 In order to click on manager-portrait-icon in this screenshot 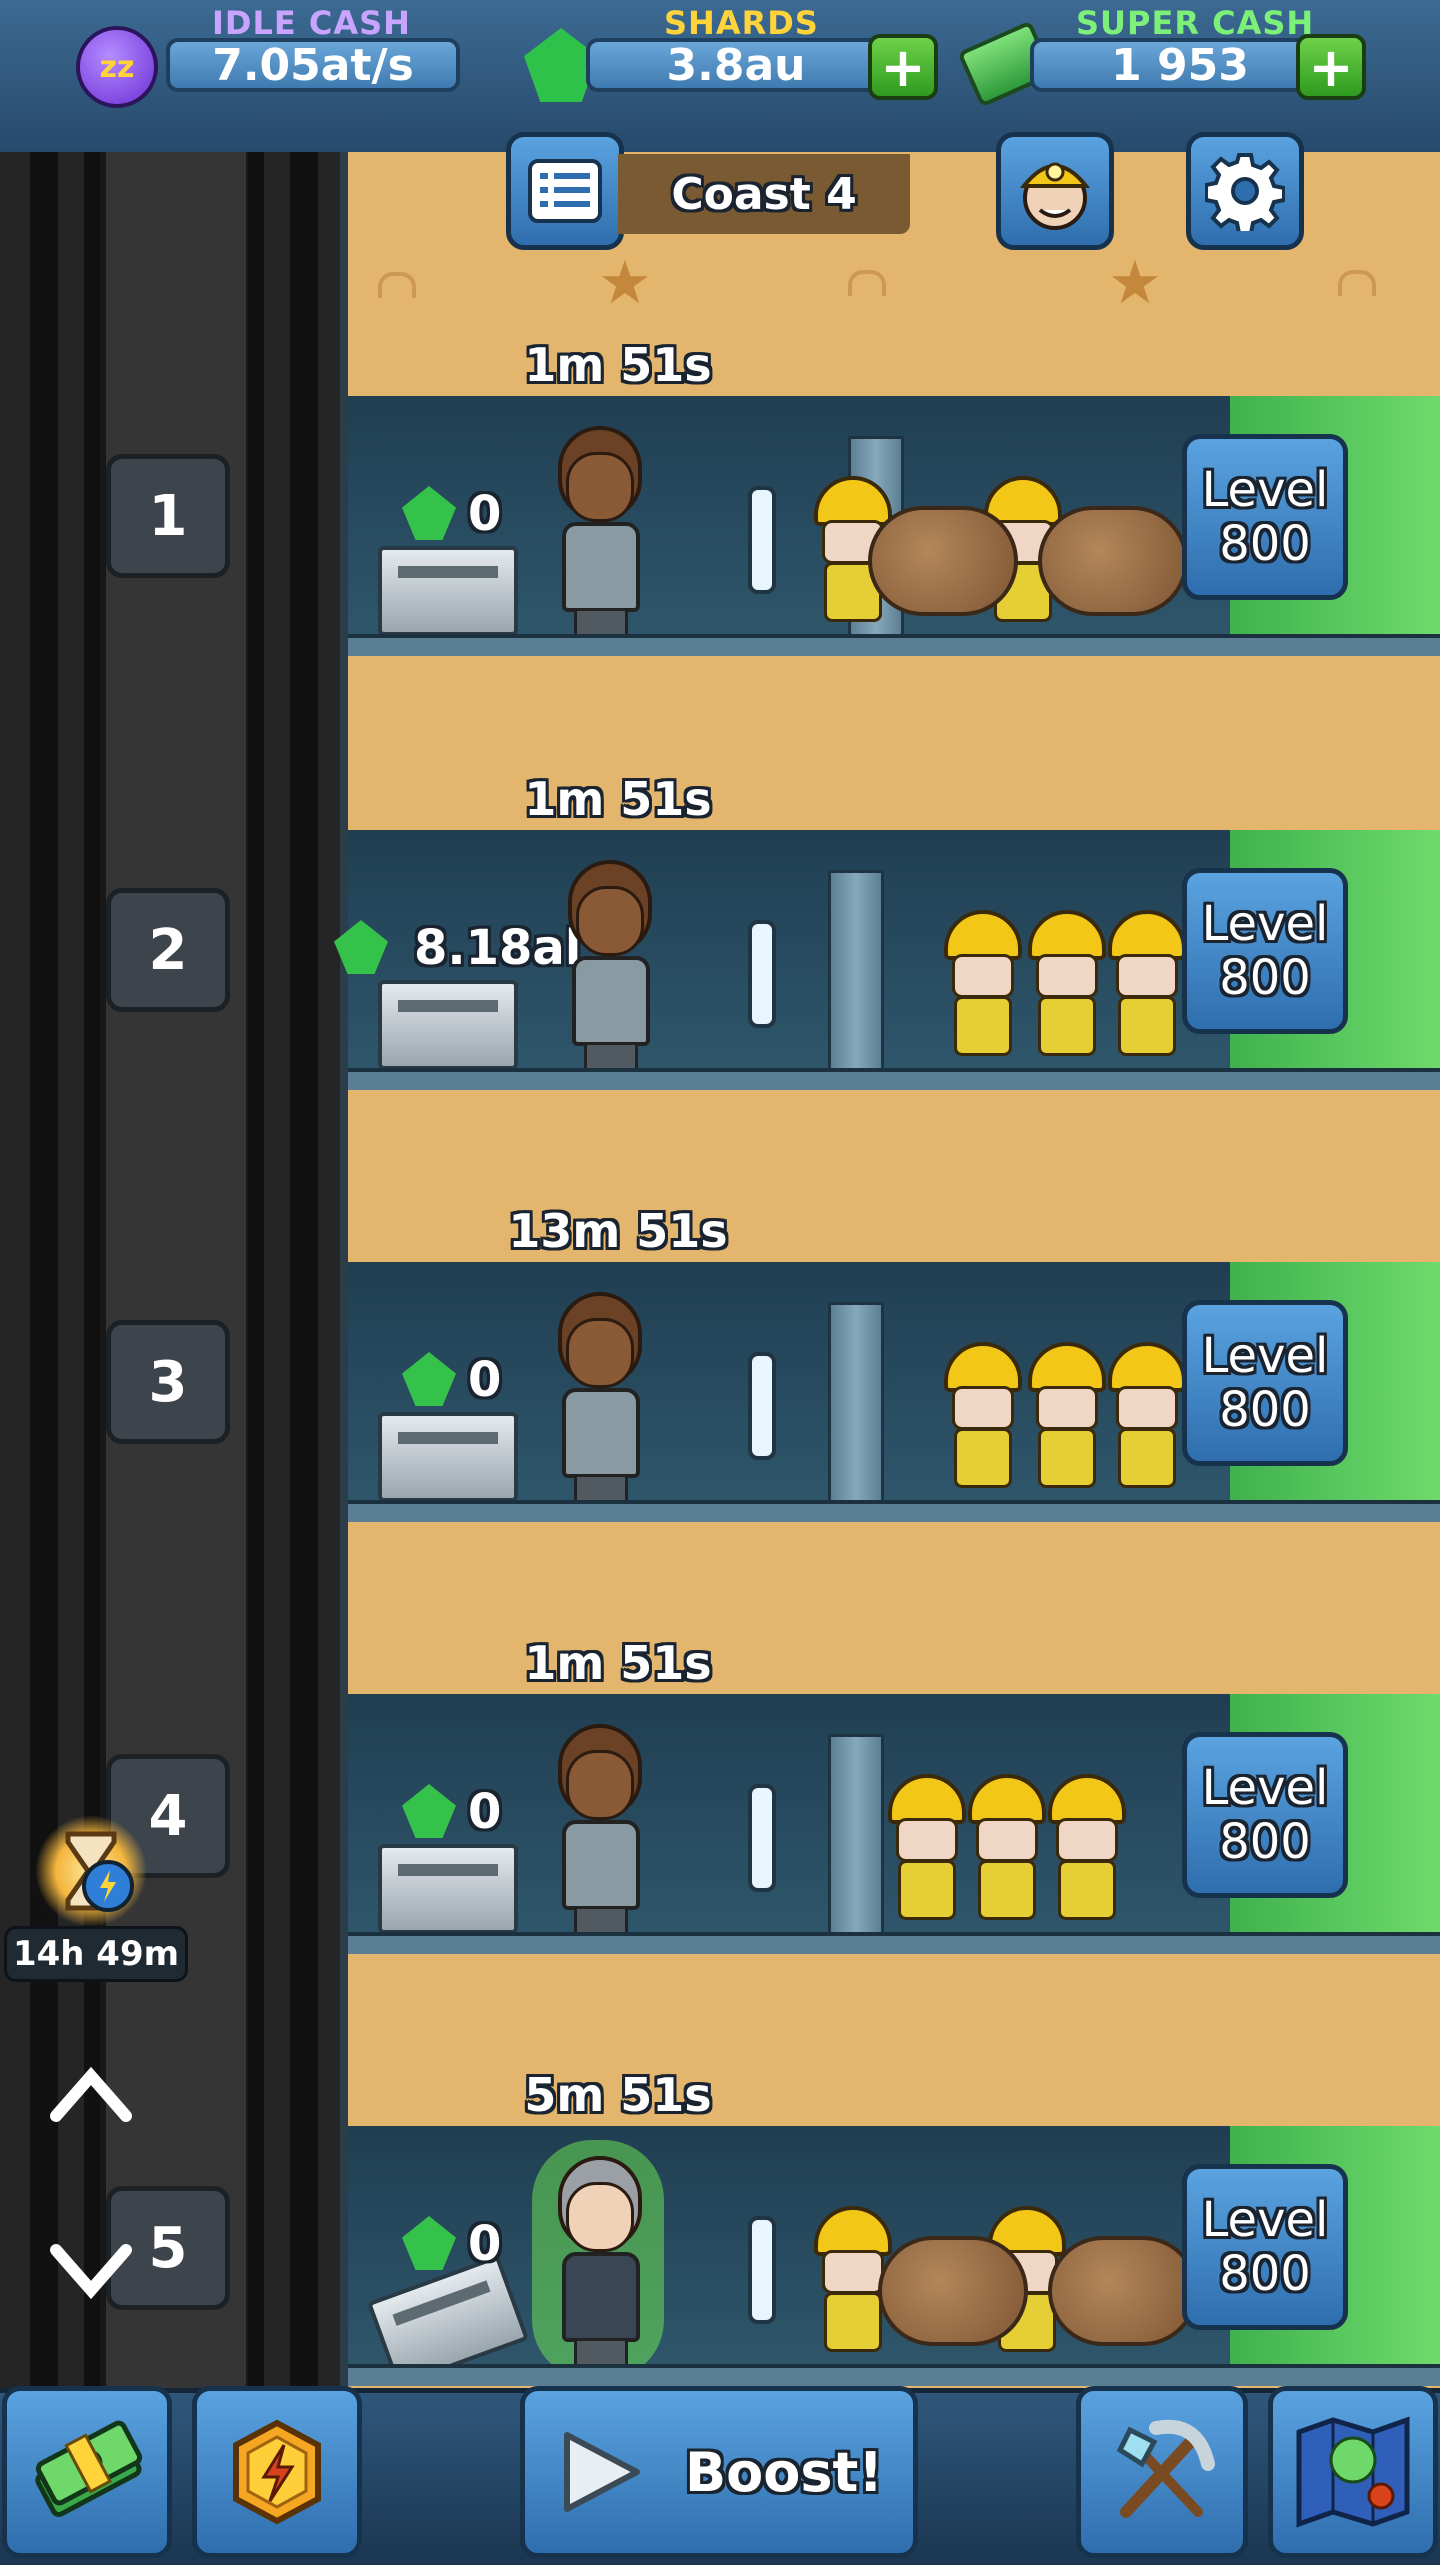, I will do `click(1055, 196)`.